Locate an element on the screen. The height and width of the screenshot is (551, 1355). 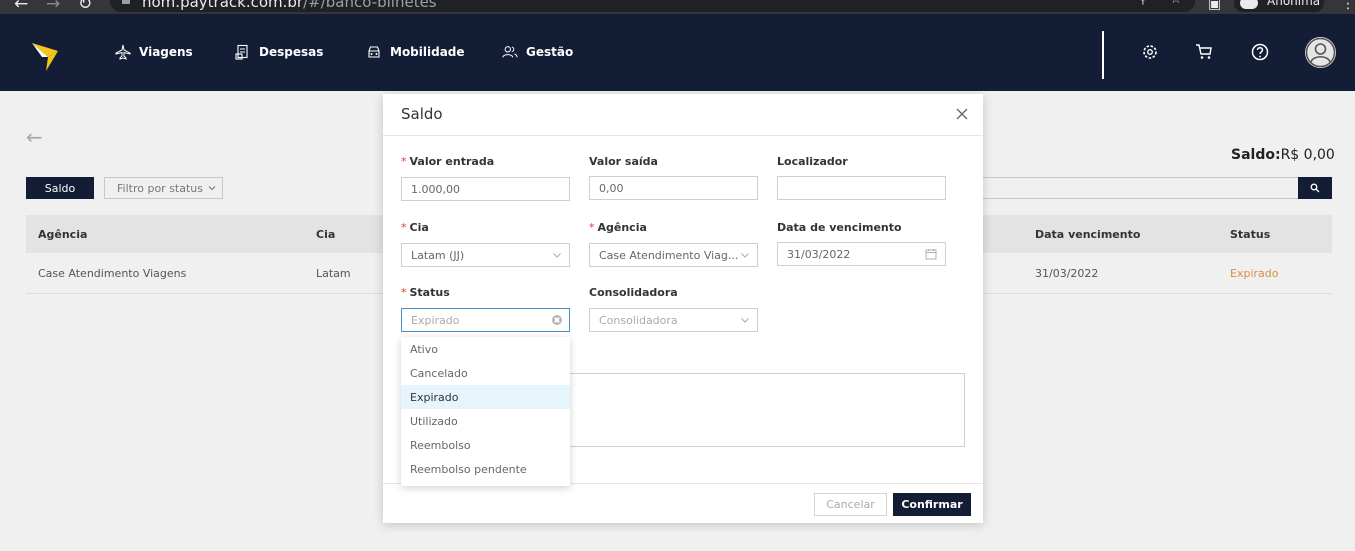
consolidadora-label: Consolidadora is located at coordinates (633, 292).